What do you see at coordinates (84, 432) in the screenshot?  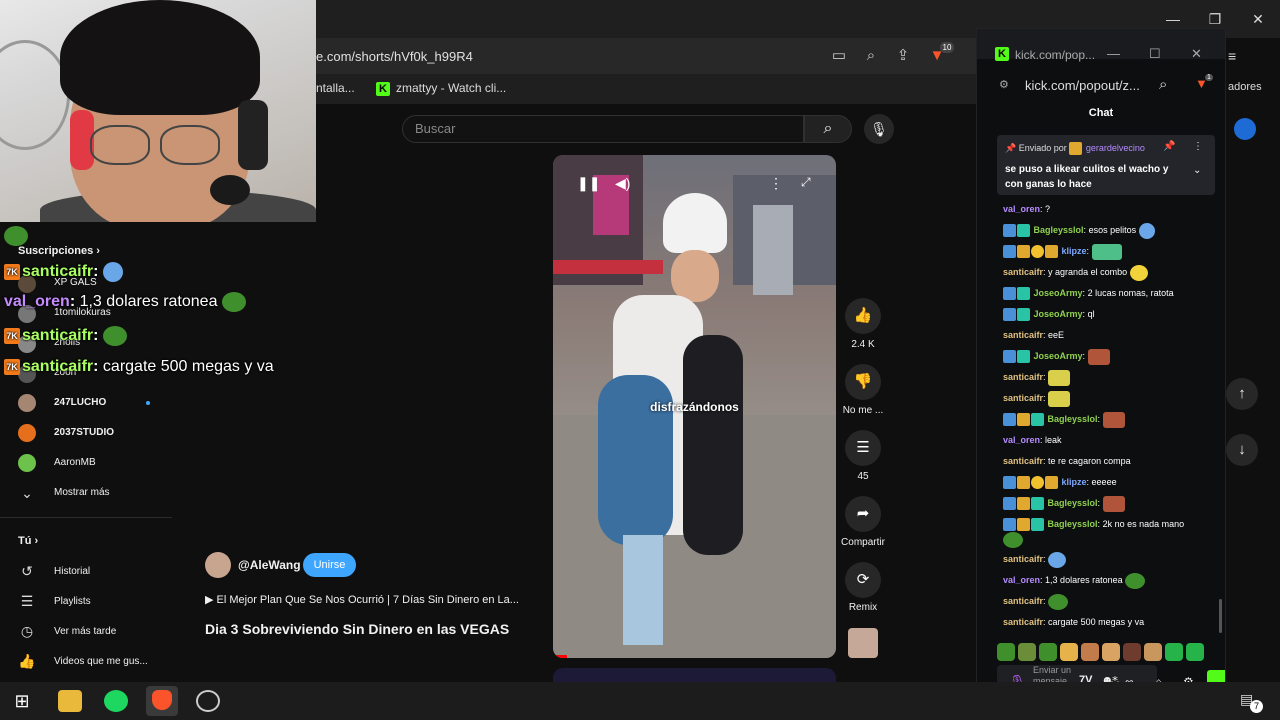 I see `sidebar-channel: 2037STUDIO` at bounding box center [84, 432].